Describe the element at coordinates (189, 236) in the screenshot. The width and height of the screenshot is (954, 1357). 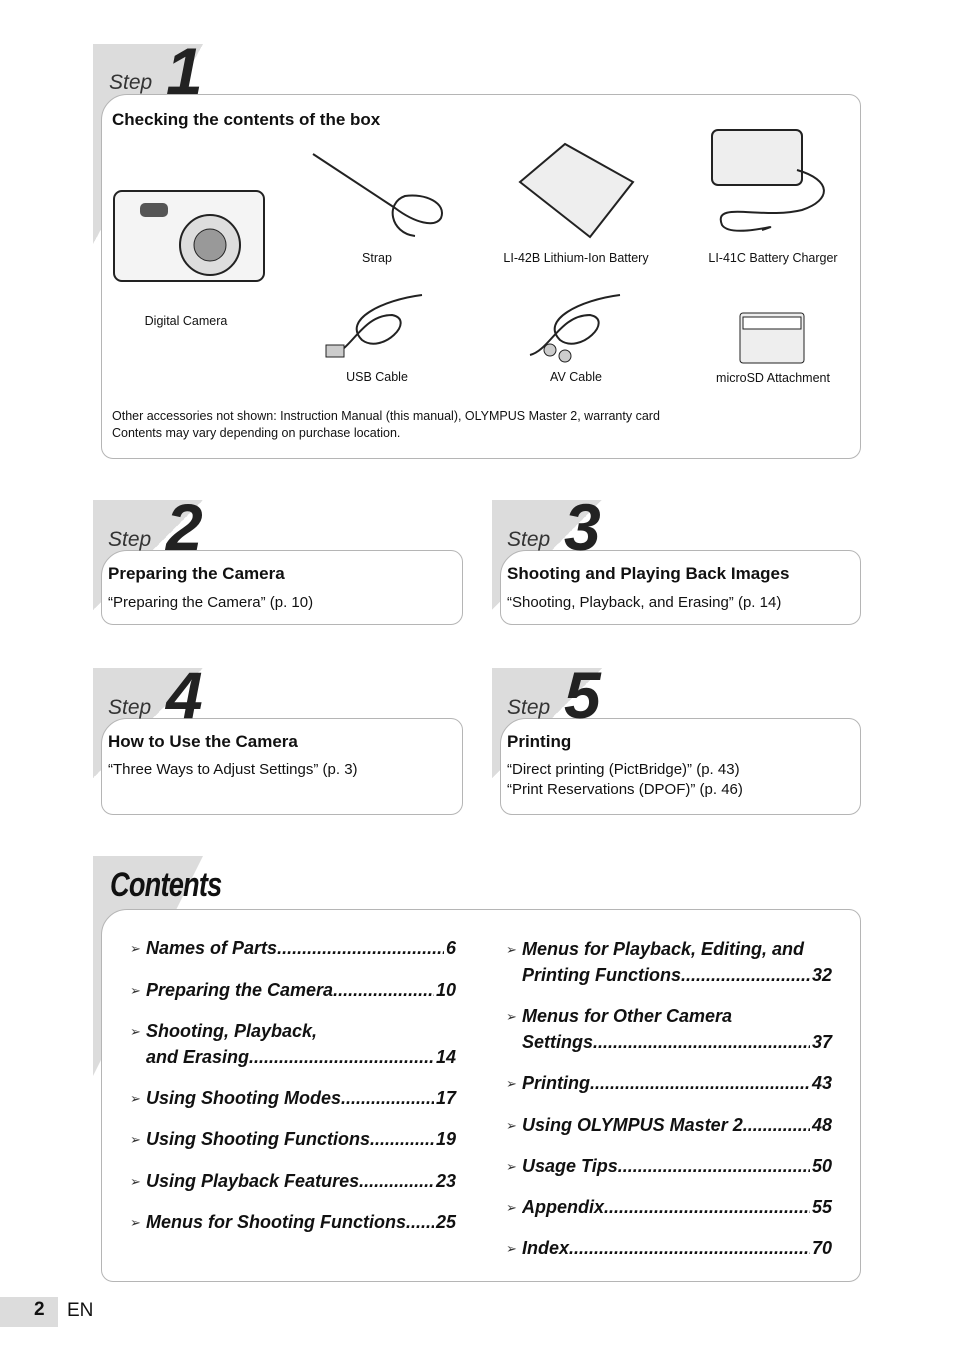
I see `camera-icon` at that location.